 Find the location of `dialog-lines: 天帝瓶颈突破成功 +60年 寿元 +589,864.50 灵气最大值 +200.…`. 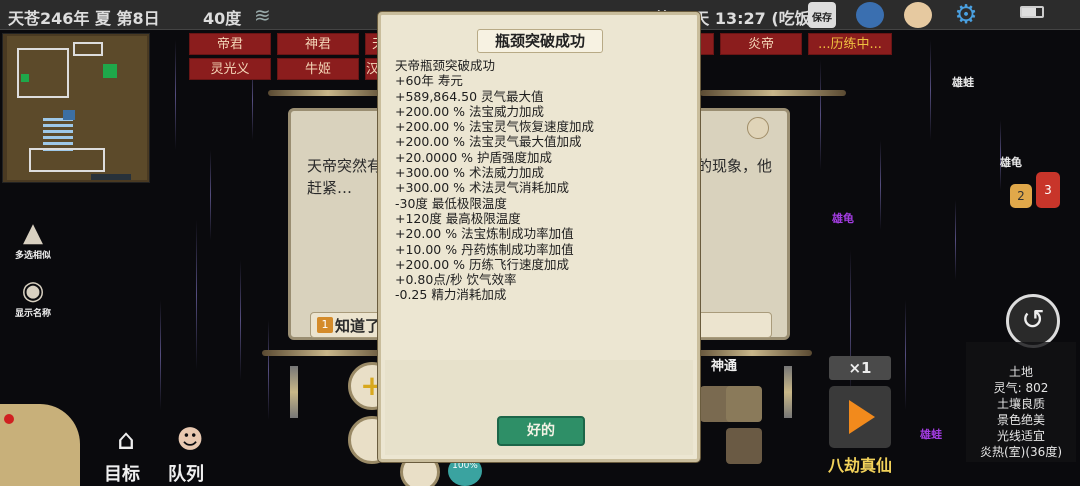

dialog-lines: 天帝瓶颈突破成功 +60年 寿元 +589,864.50 灵气最大值 +200.… is located at coordinates (542, 180).